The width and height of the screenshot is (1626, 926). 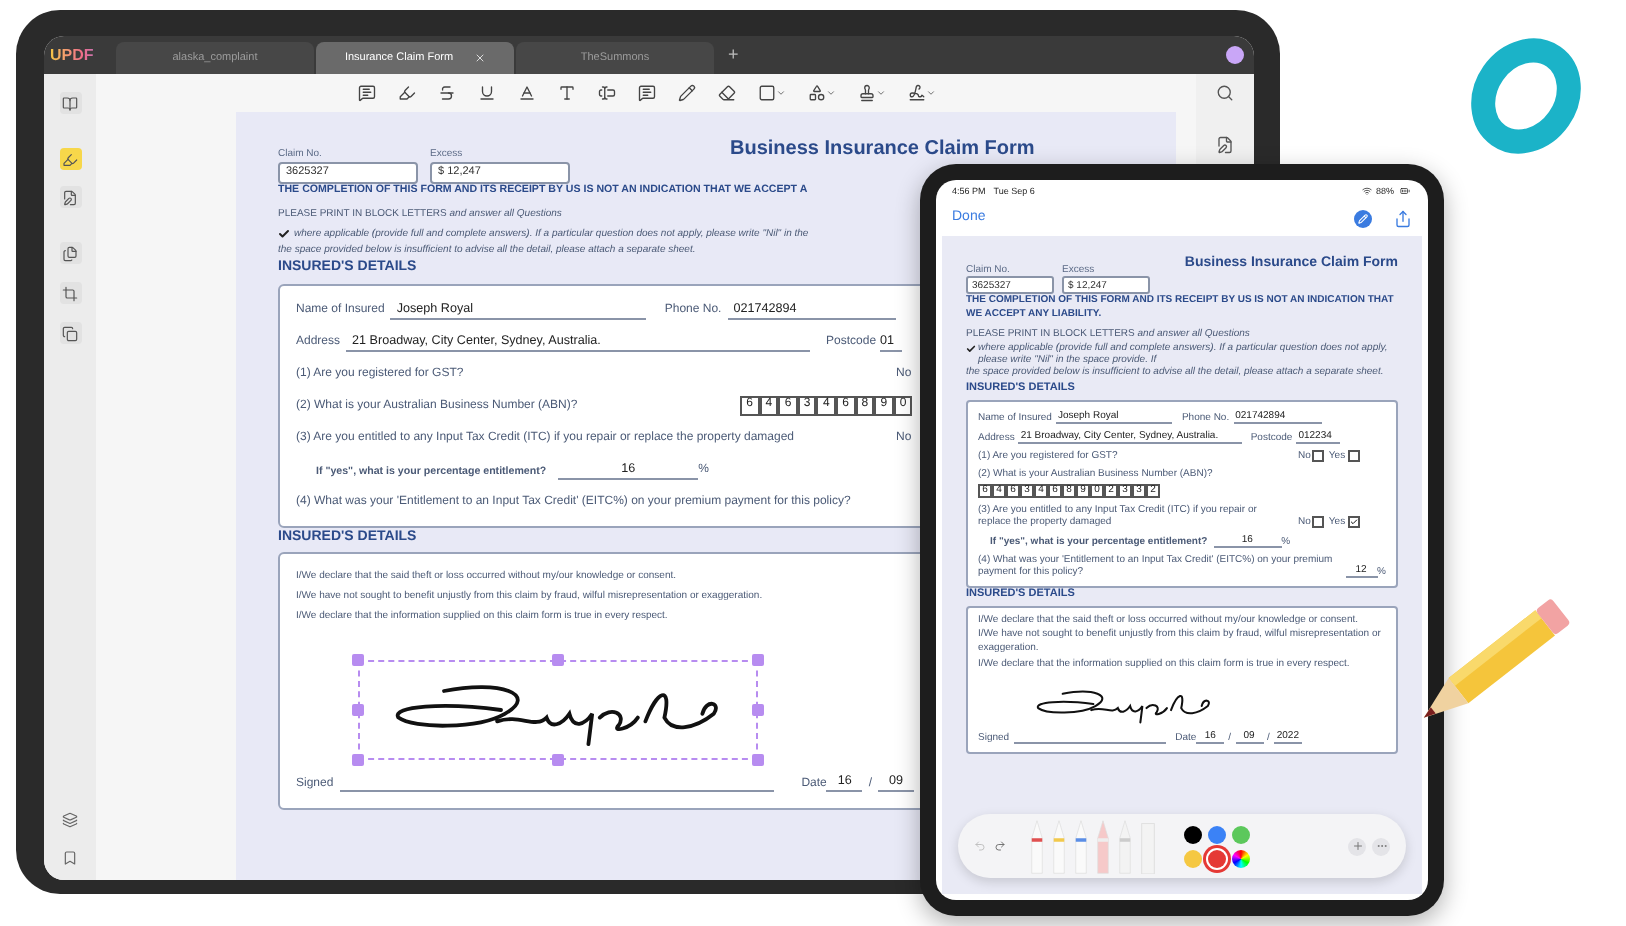 I want to click on stamp-icon, so click(x=866, y=93).